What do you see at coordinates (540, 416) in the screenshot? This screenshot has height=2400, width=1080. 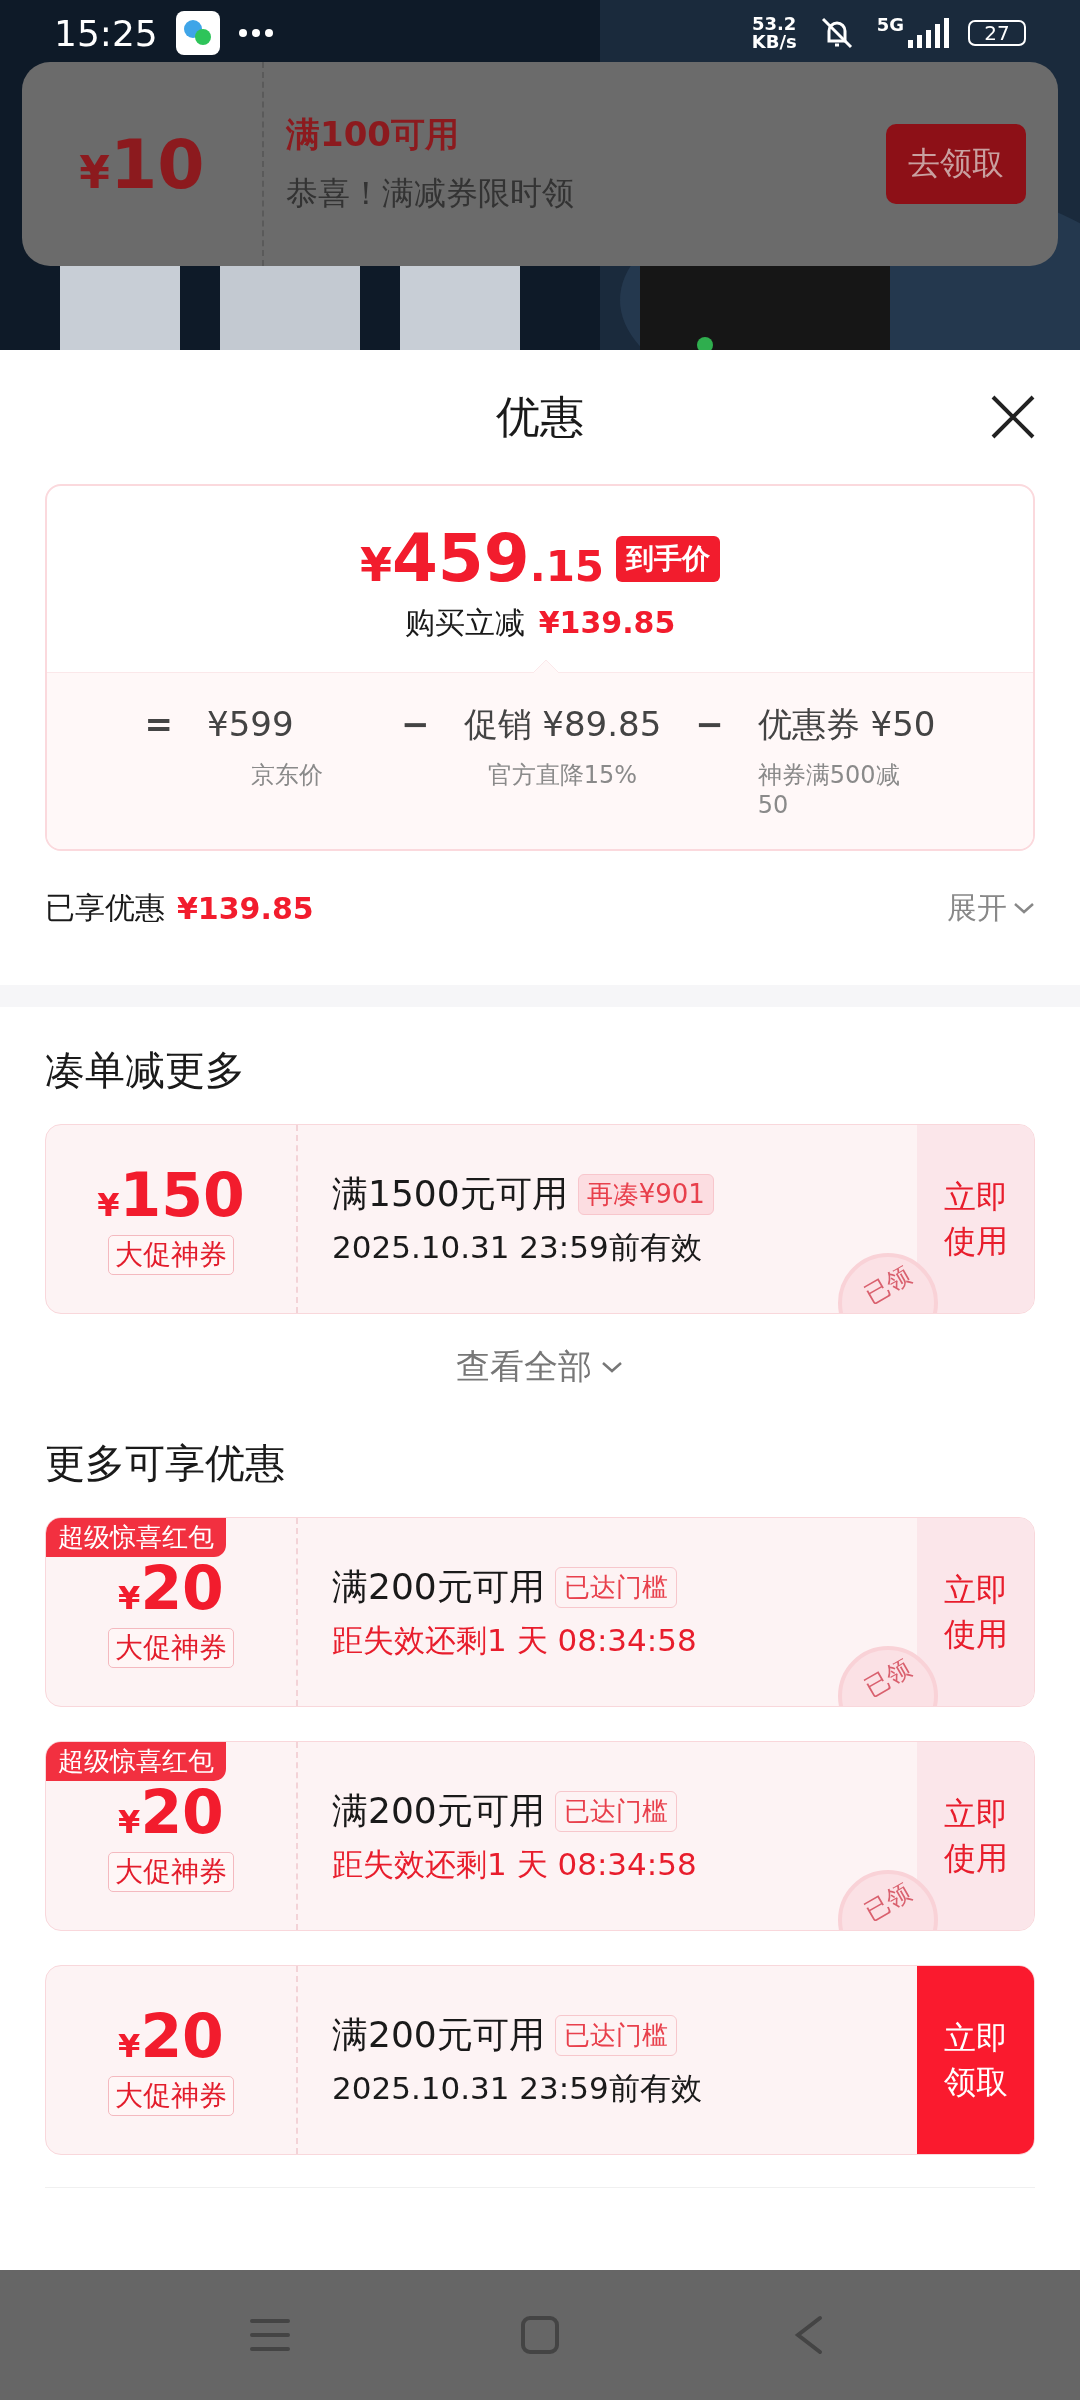 I see `sheet-title: 优惠` at bounding box center [540, 416].